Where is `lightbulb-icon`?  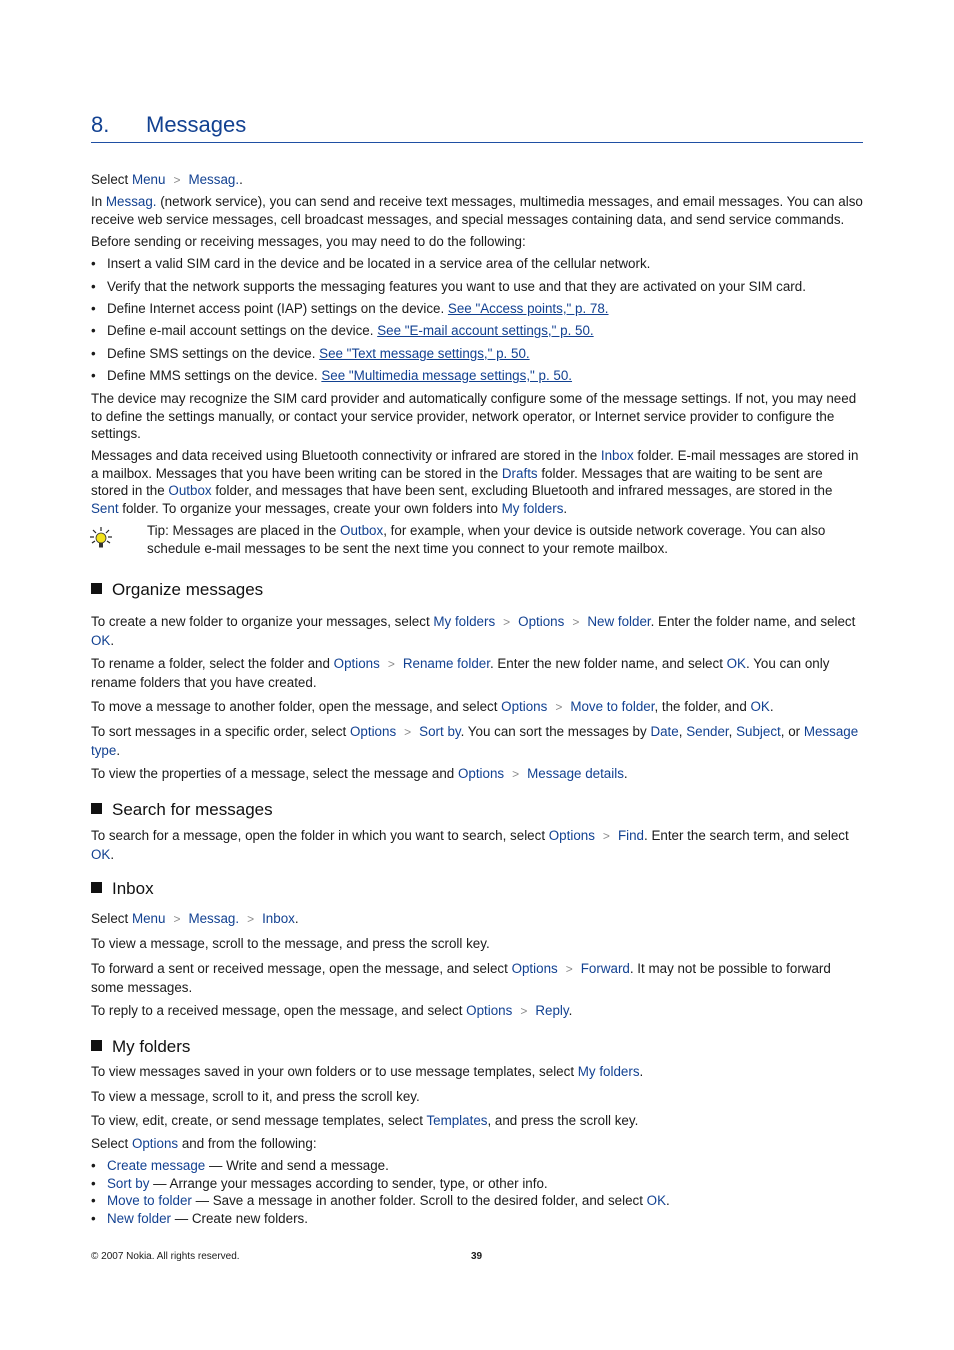
lightbulb-icon is located at coordinates (101, 537).